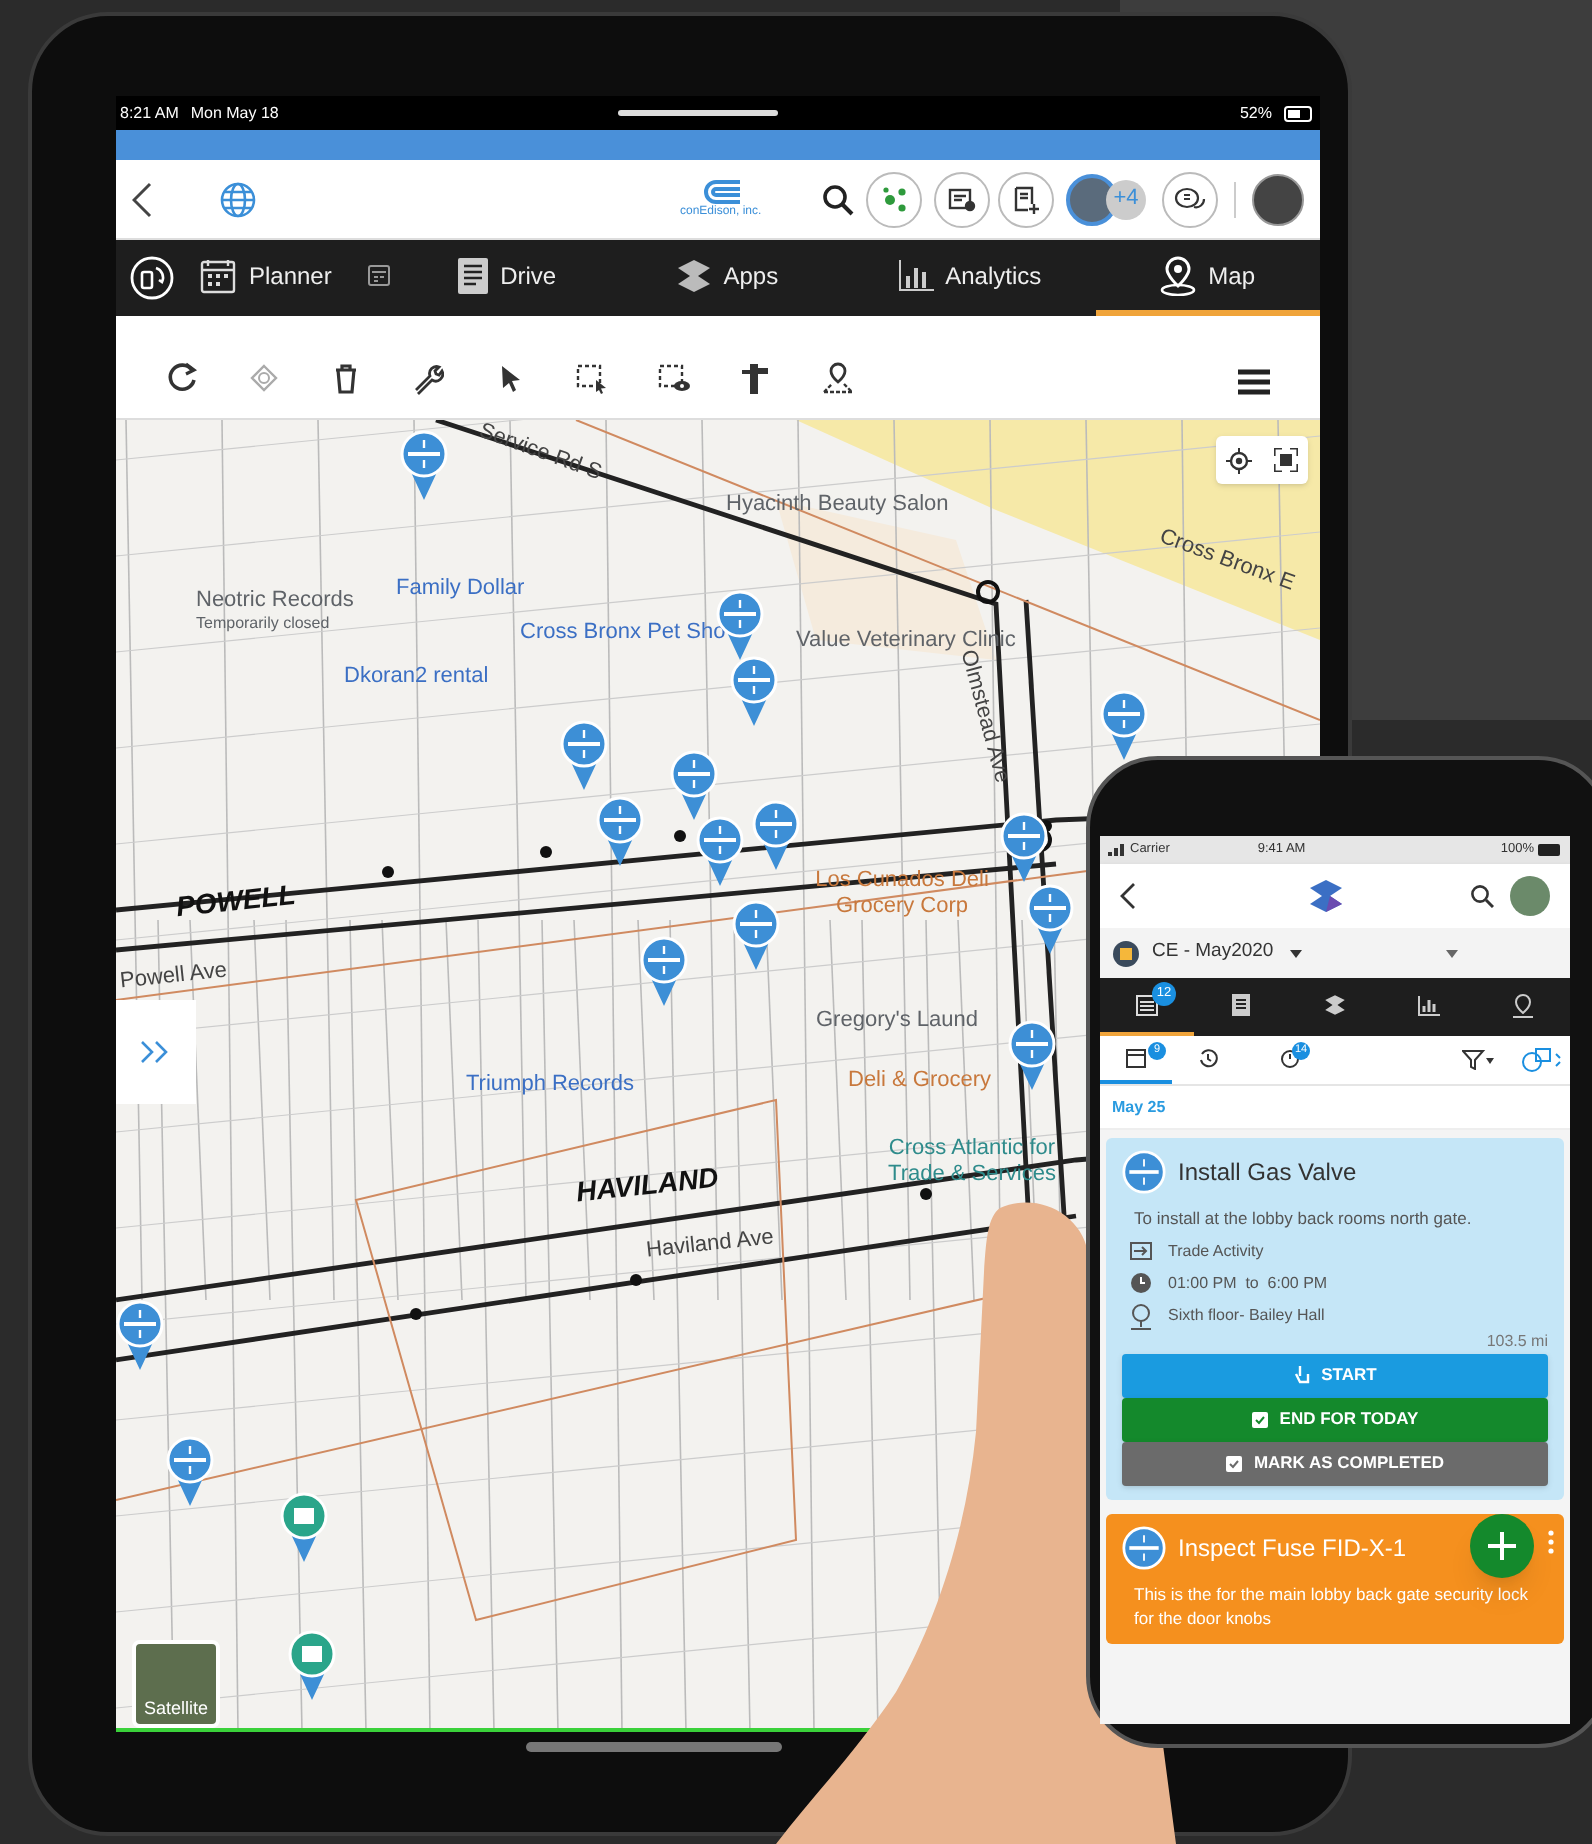 This screenshot has width=1592, height=1844. Describe the element at coordinates (460, 589) in the screenshot. I see `map-label: Family Dollar` at that location.